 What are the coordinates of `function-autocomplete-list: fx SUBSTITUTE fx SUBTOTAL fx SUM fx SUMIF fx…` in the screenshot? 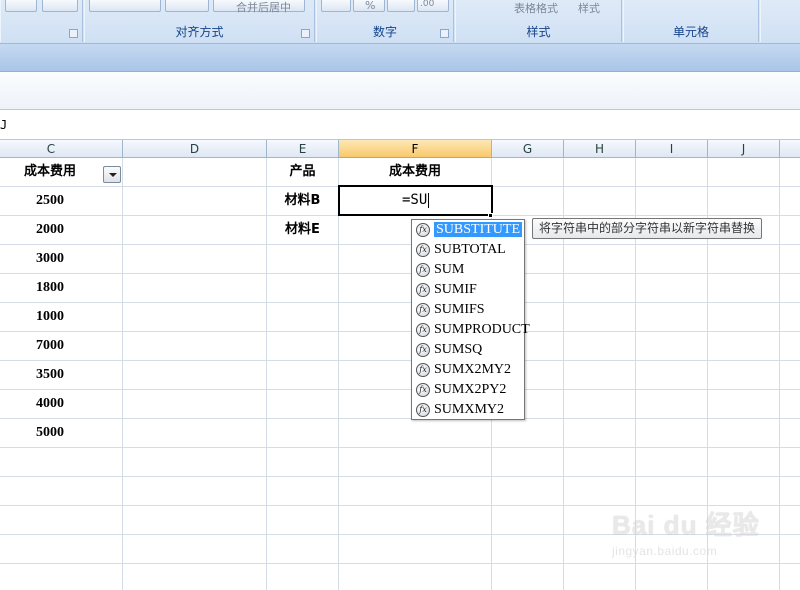 It's located at (470, 319).